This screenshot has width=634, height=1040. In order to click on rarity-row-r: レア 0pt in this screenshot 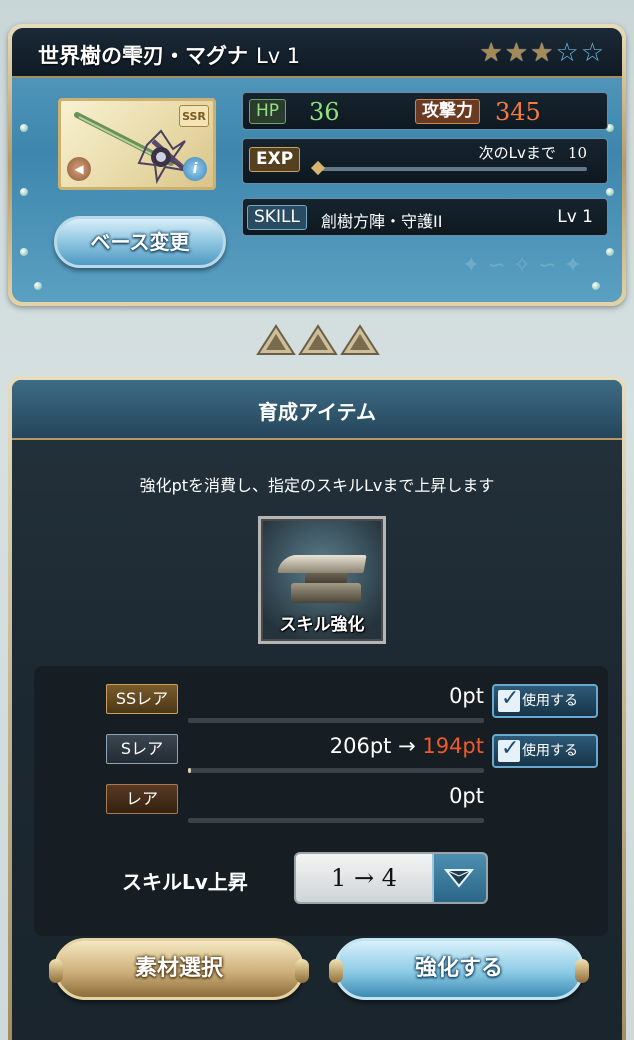, I will do `click(321, 800)`.